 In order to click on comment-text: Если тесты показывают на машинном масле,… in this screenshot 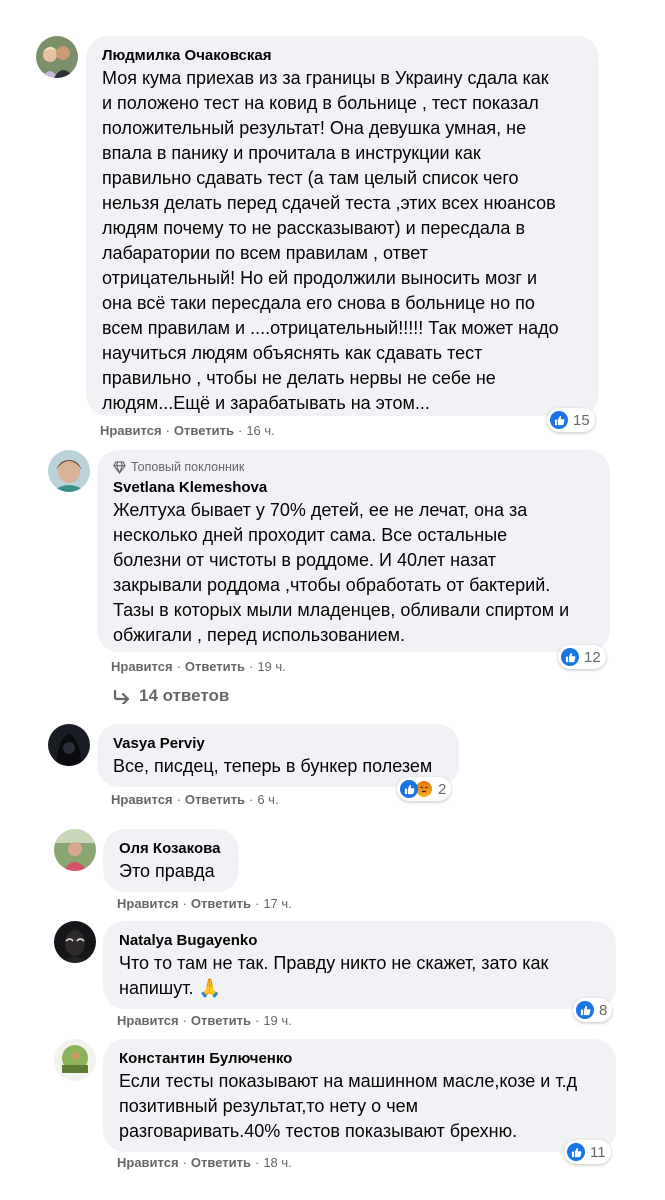, I will do `click(348, 1106)`.